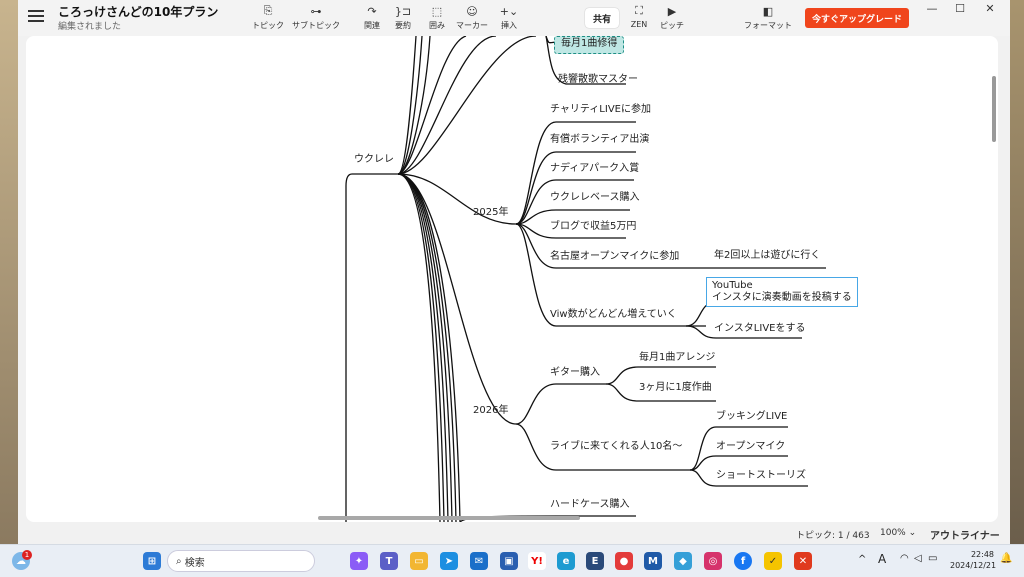 The image size is (1024, 577). I want to click on node-instagram-live: インスタLIVEをする, so click(759, 329).